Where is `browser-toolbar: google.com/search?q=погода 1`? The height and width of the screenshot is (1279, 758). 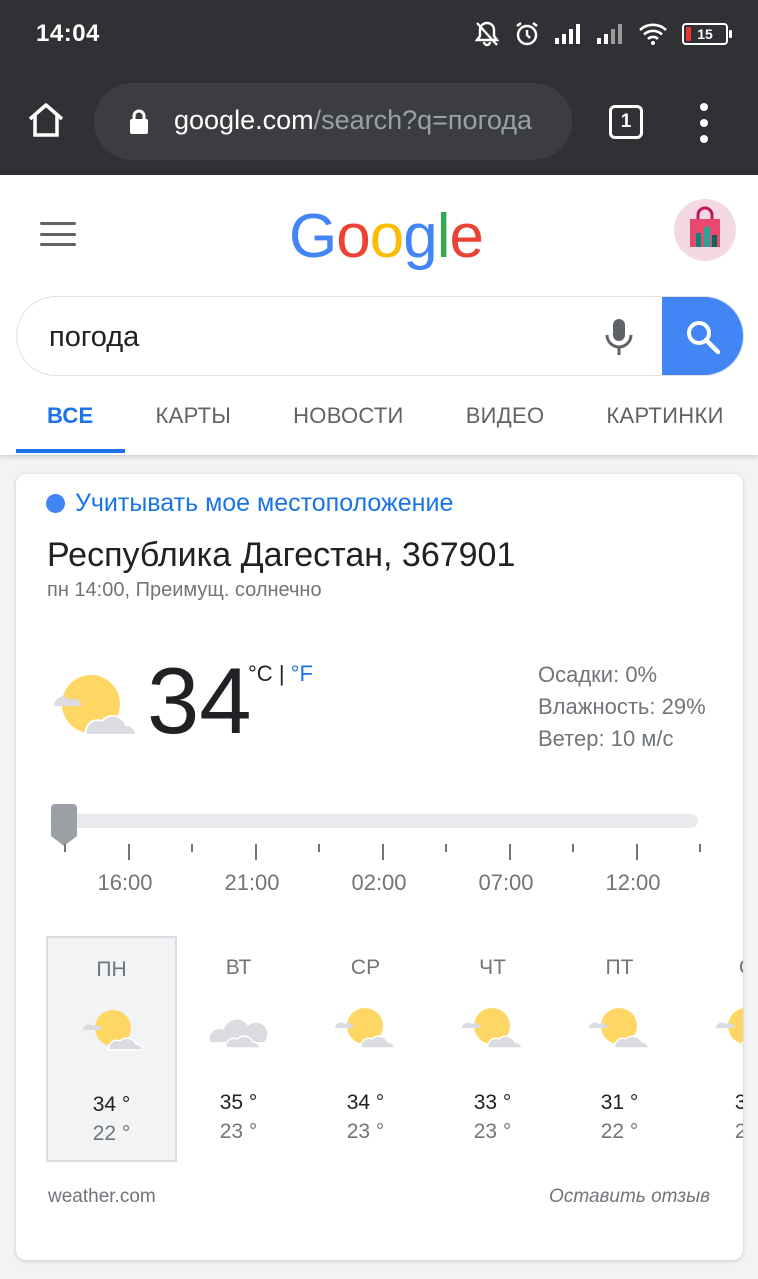
browser-toolbar: google.com/search?q=погода 1 is located at coordinates (379, 122).